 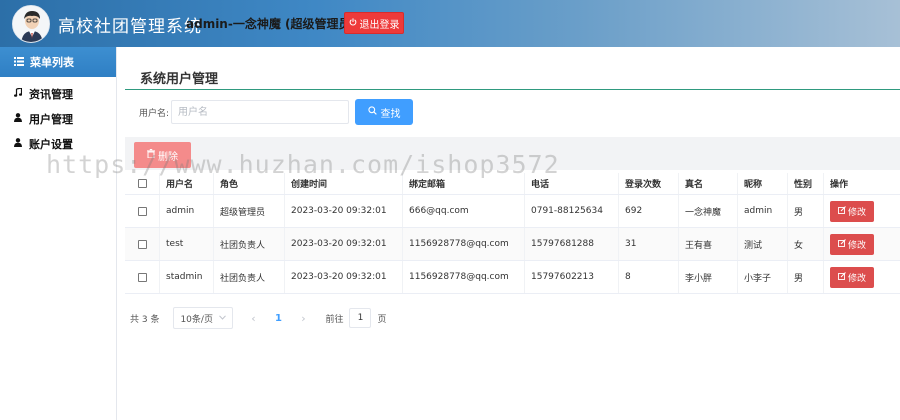 I want to click on table-header-row: 用户名 角色 创建时间 绑定邮箱 电话 登录次数 真名 昵称 性别 操作, so click(x=512, y=184).